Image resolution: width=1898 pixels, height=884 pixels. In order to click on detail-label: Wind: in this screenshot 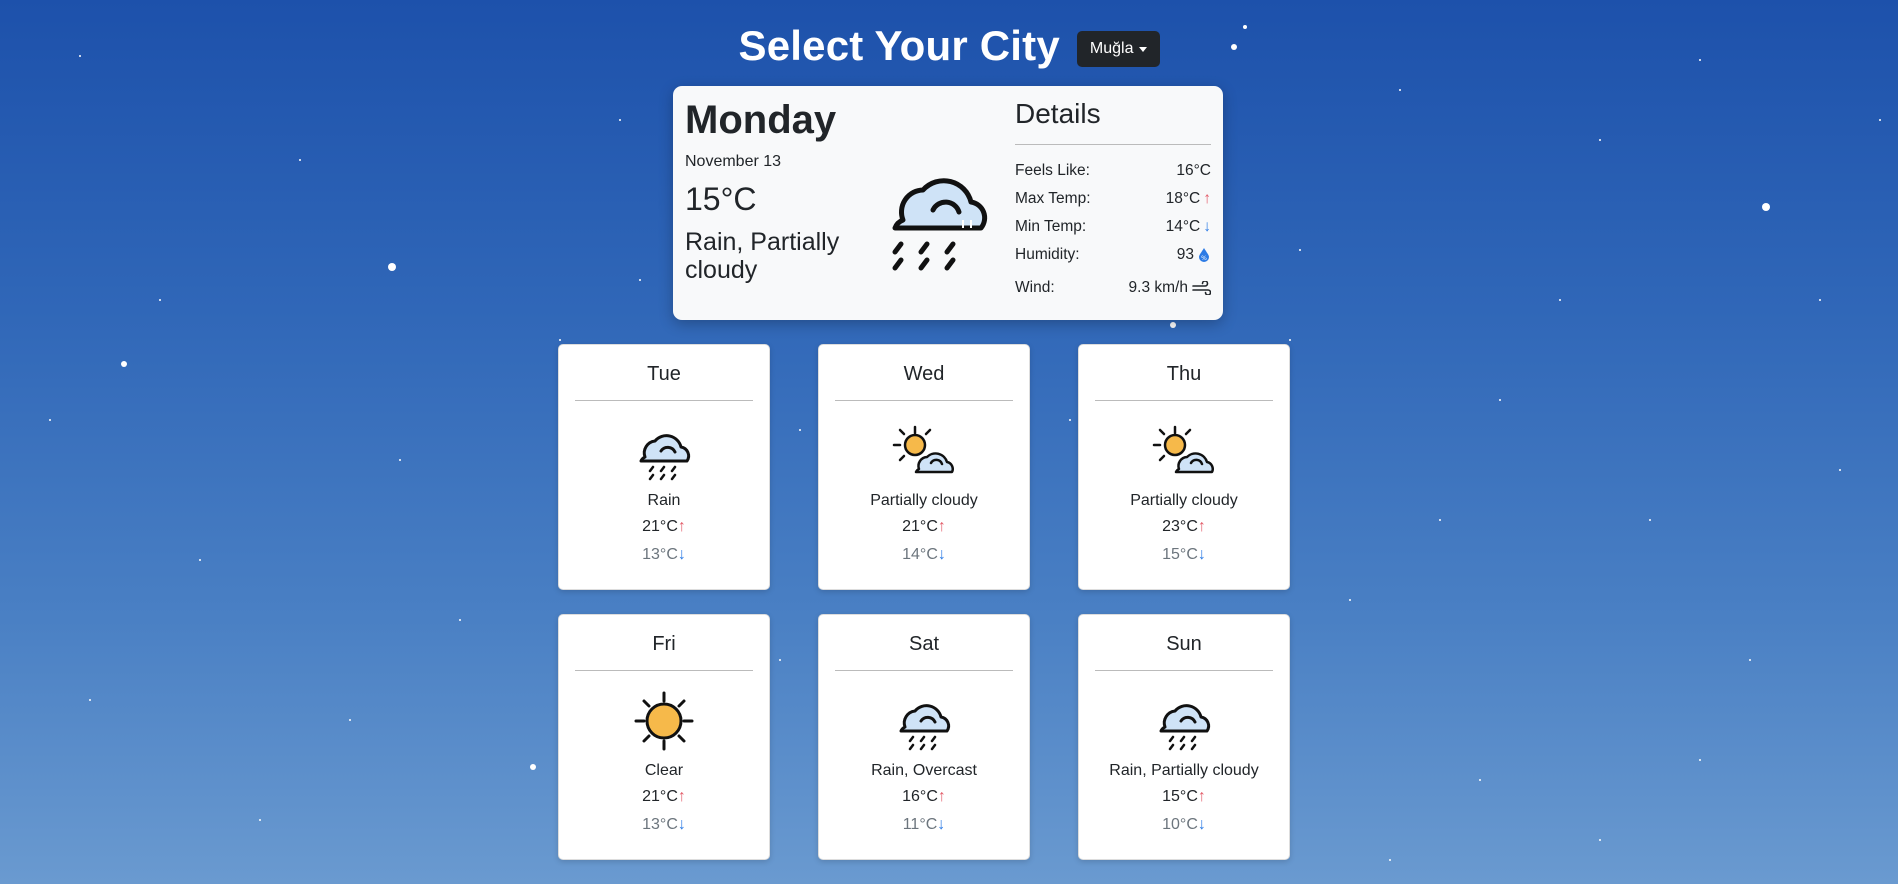, I will do `click(1035, 287)`.